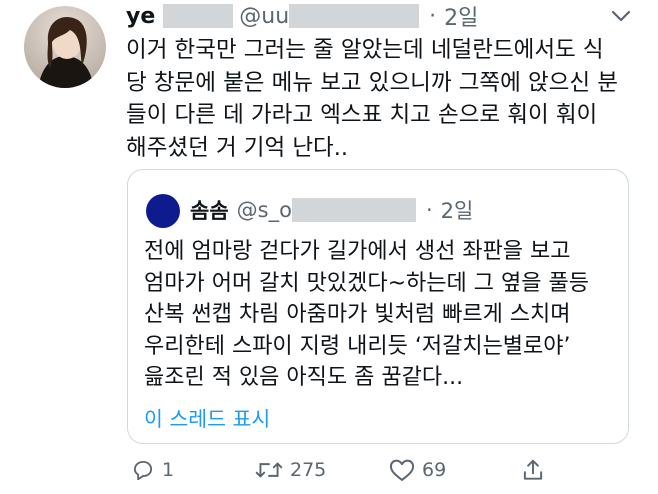  What do you see at coordinates (402, 470) in the screenshot?
I see `heart-icon` at bounding box center [402, 470].